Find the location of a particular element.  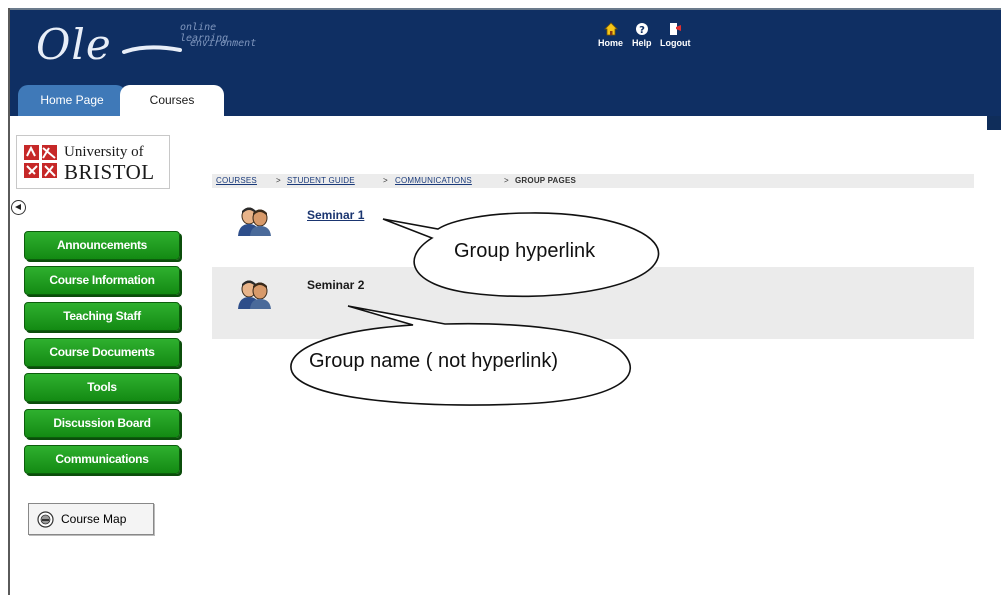

callout-bubbles is located at coordinates (475, 309).